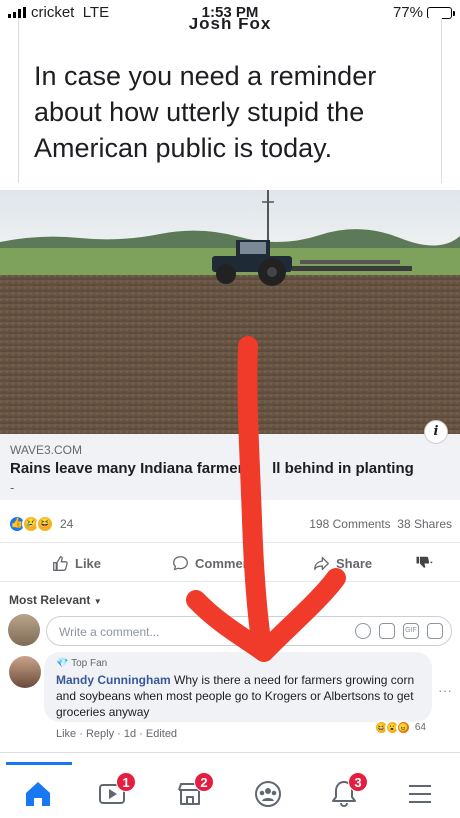 The image size is (460, 818). What do you see at coordinates (114, 792) in the screenshot?
I see `tab-video: 1` at bounding box center [114, 792].